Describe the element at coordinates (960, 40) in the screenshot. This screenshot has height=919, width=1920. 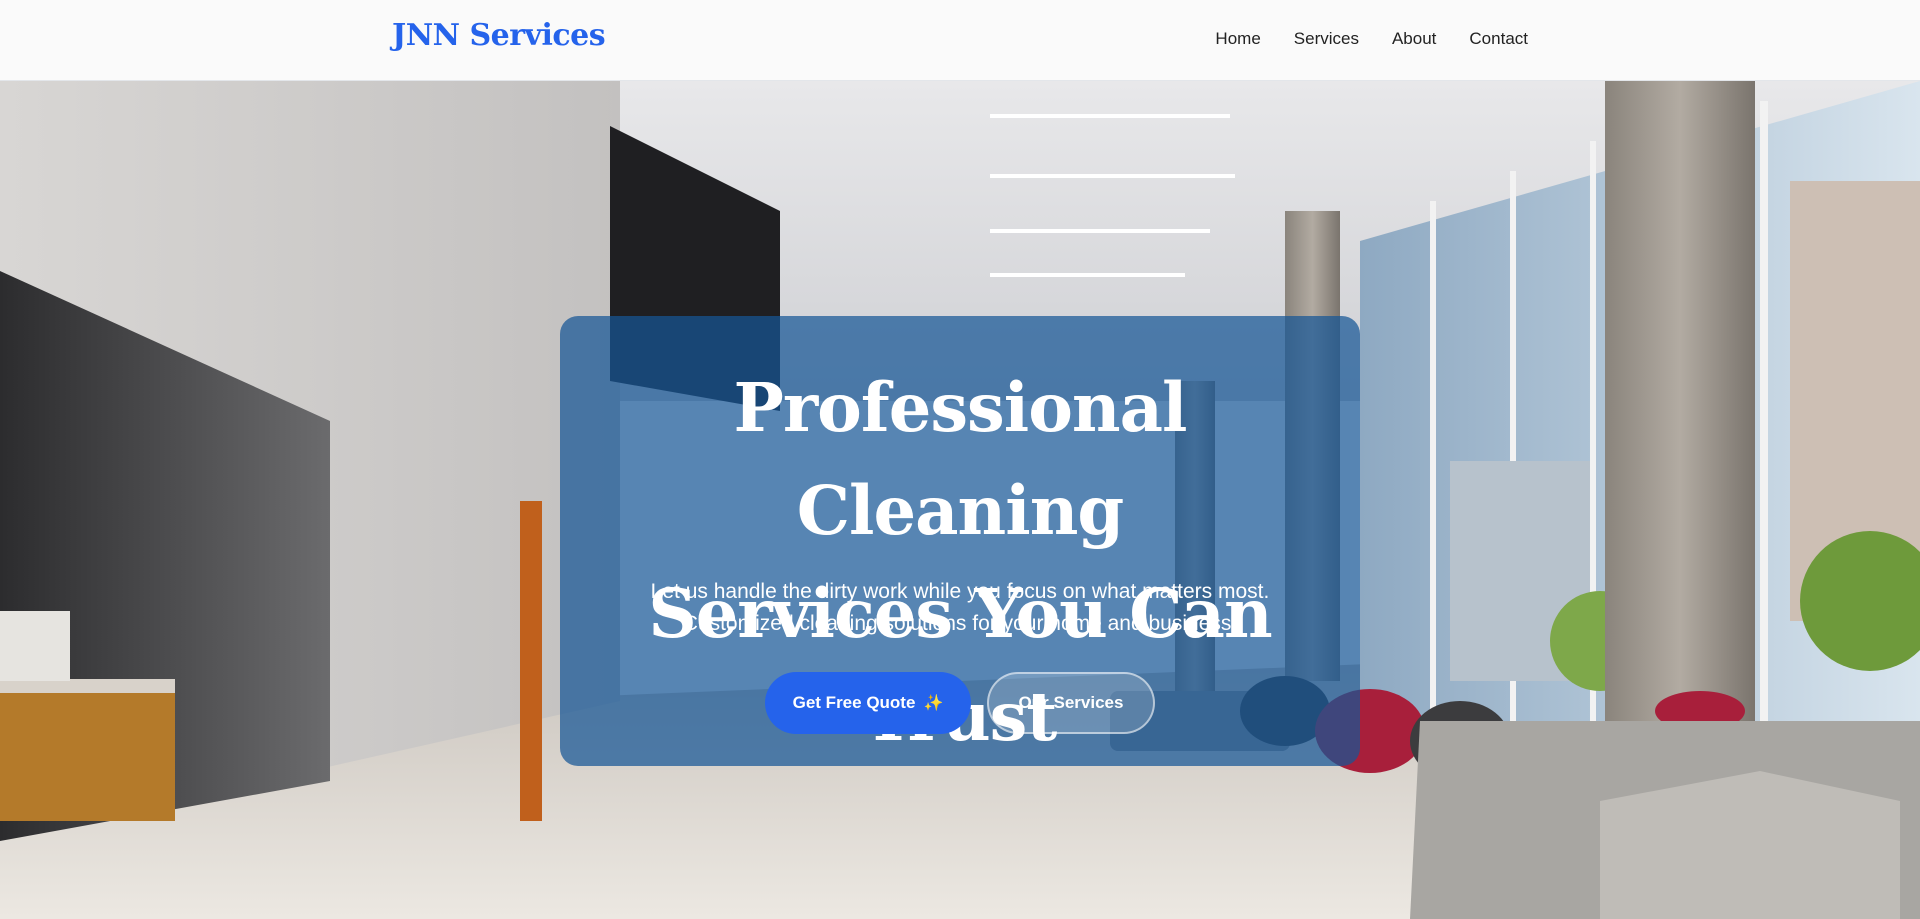
I see `navbar: JNN Services Home Services About Contact` at that location.